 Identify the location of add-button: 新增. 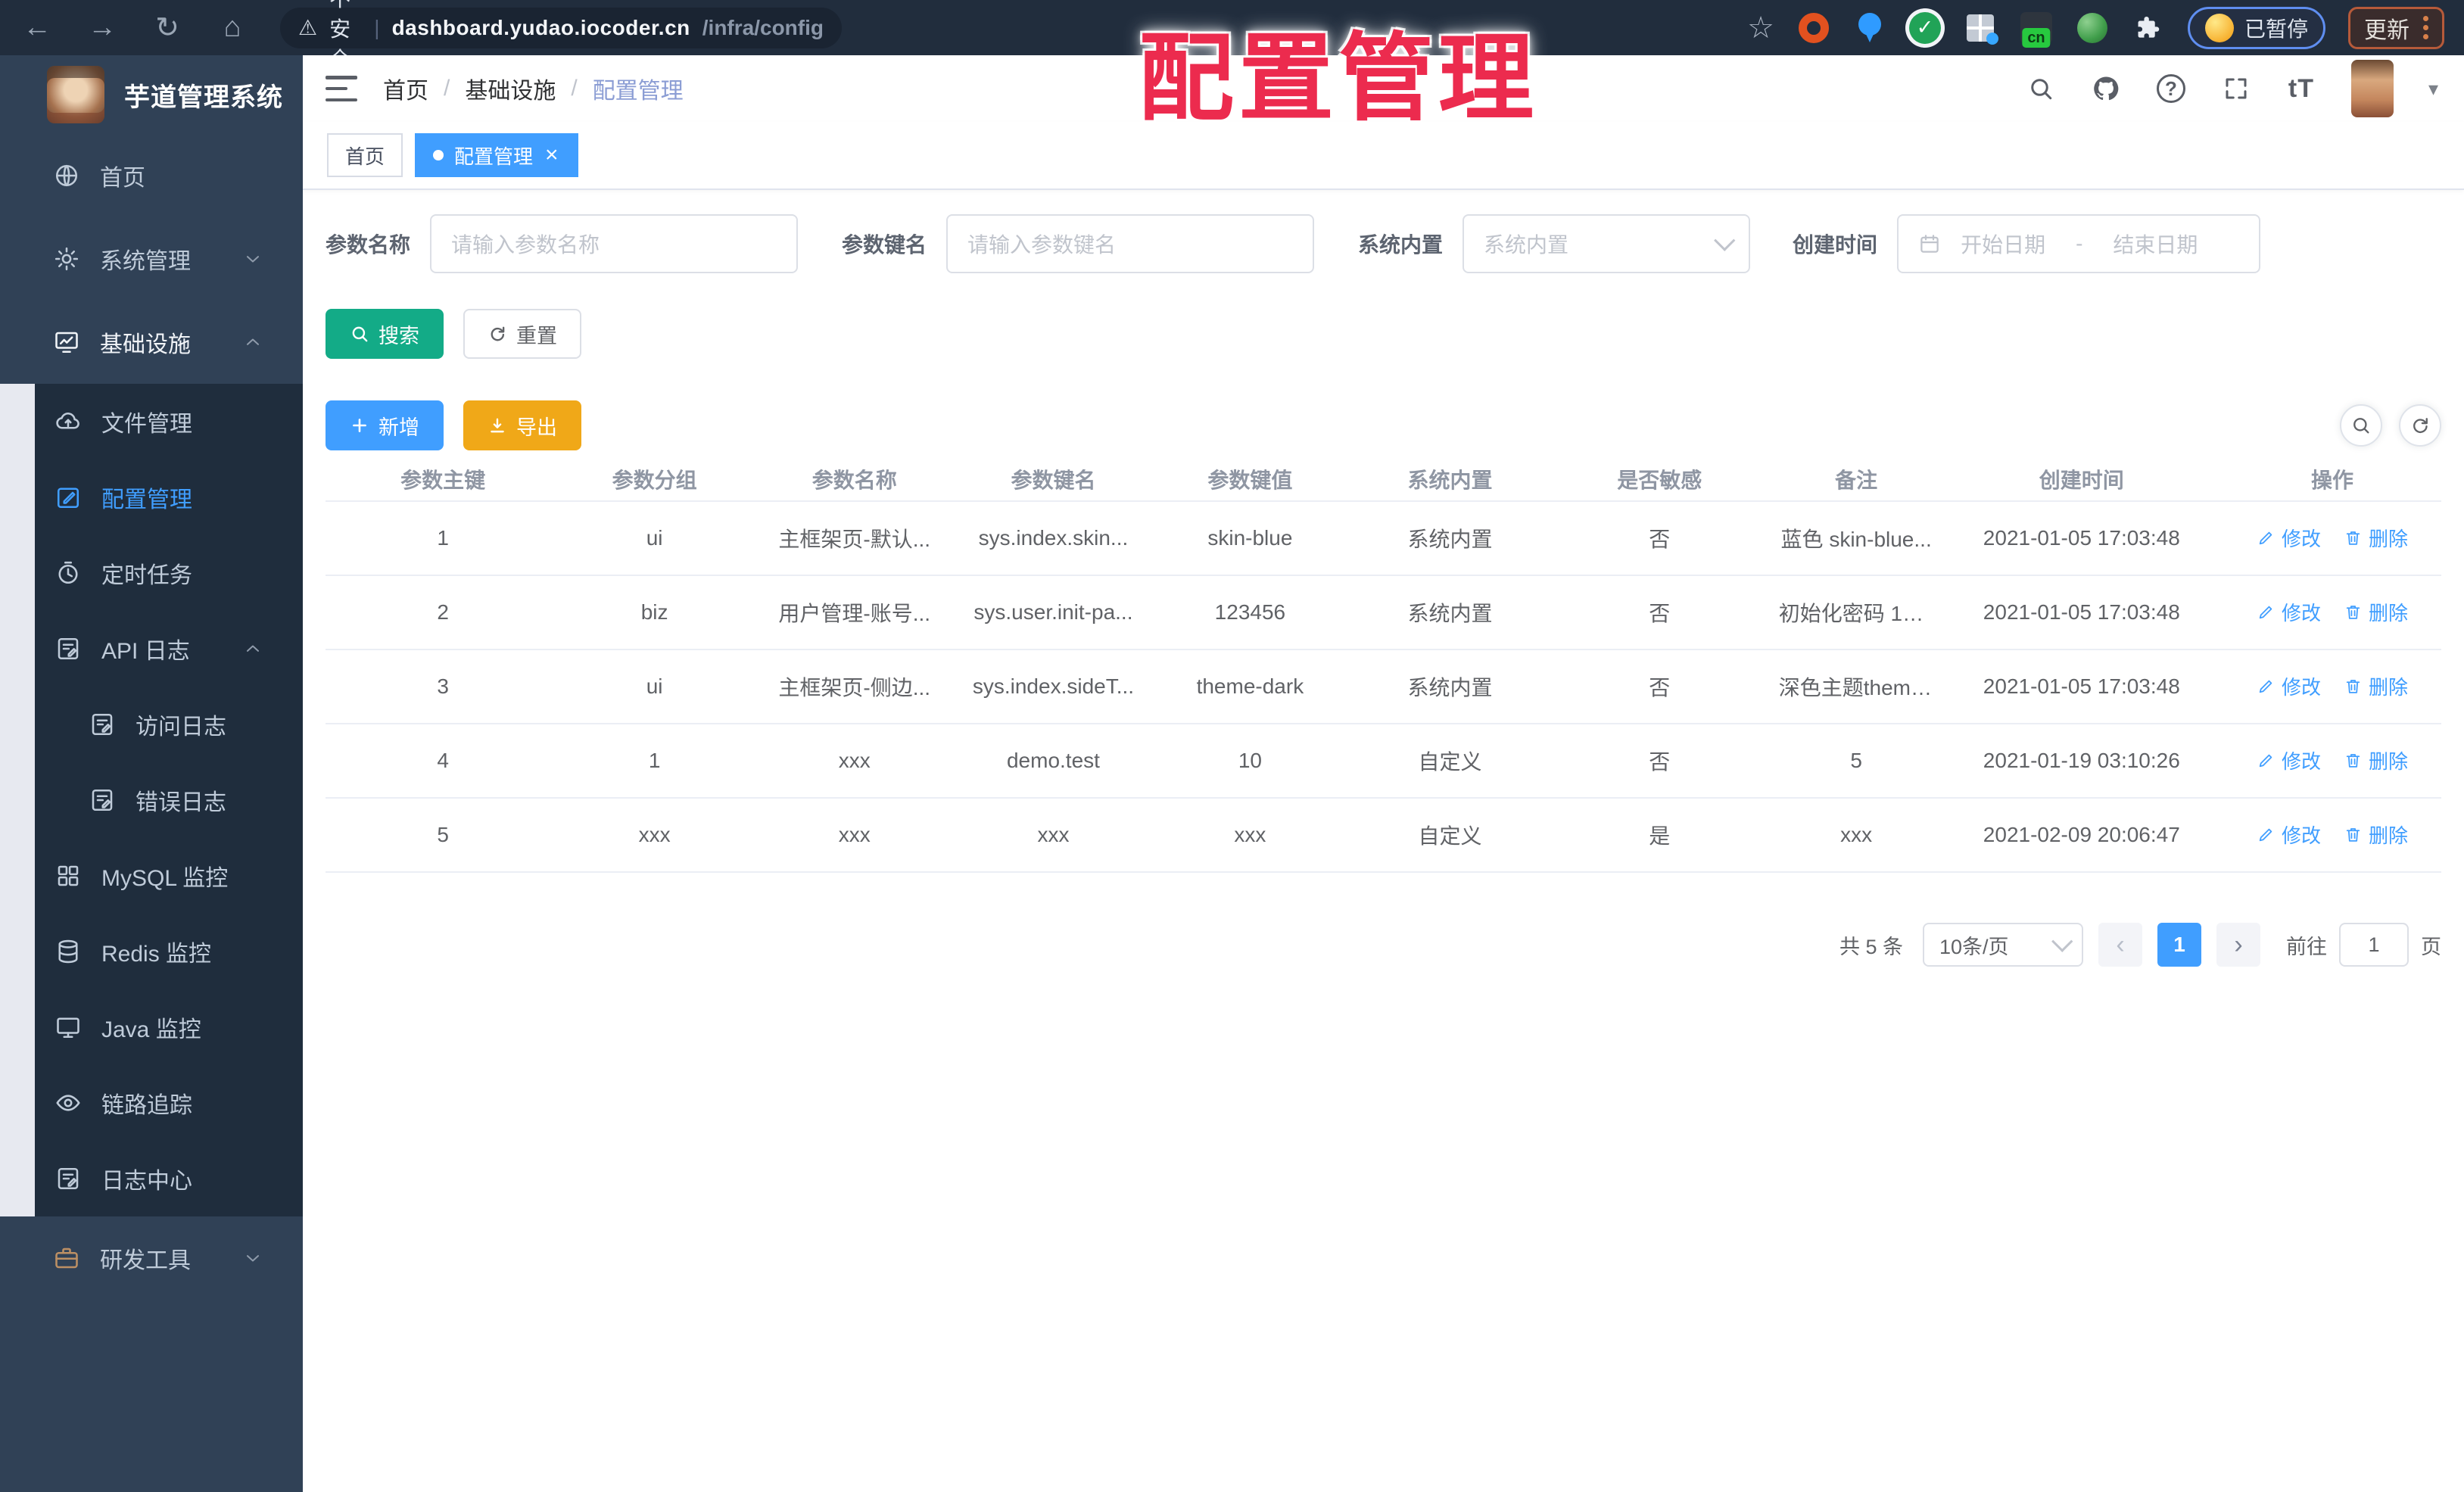
(385, 425).